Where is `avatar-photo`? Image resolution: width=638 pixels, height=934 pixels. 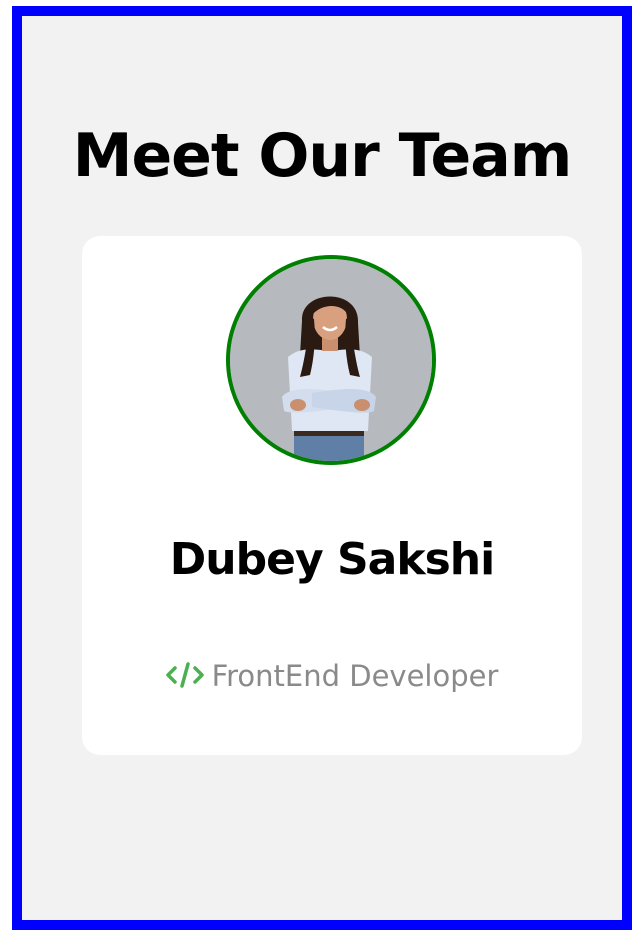 avatar-photo is located at coordinates (331, 360).